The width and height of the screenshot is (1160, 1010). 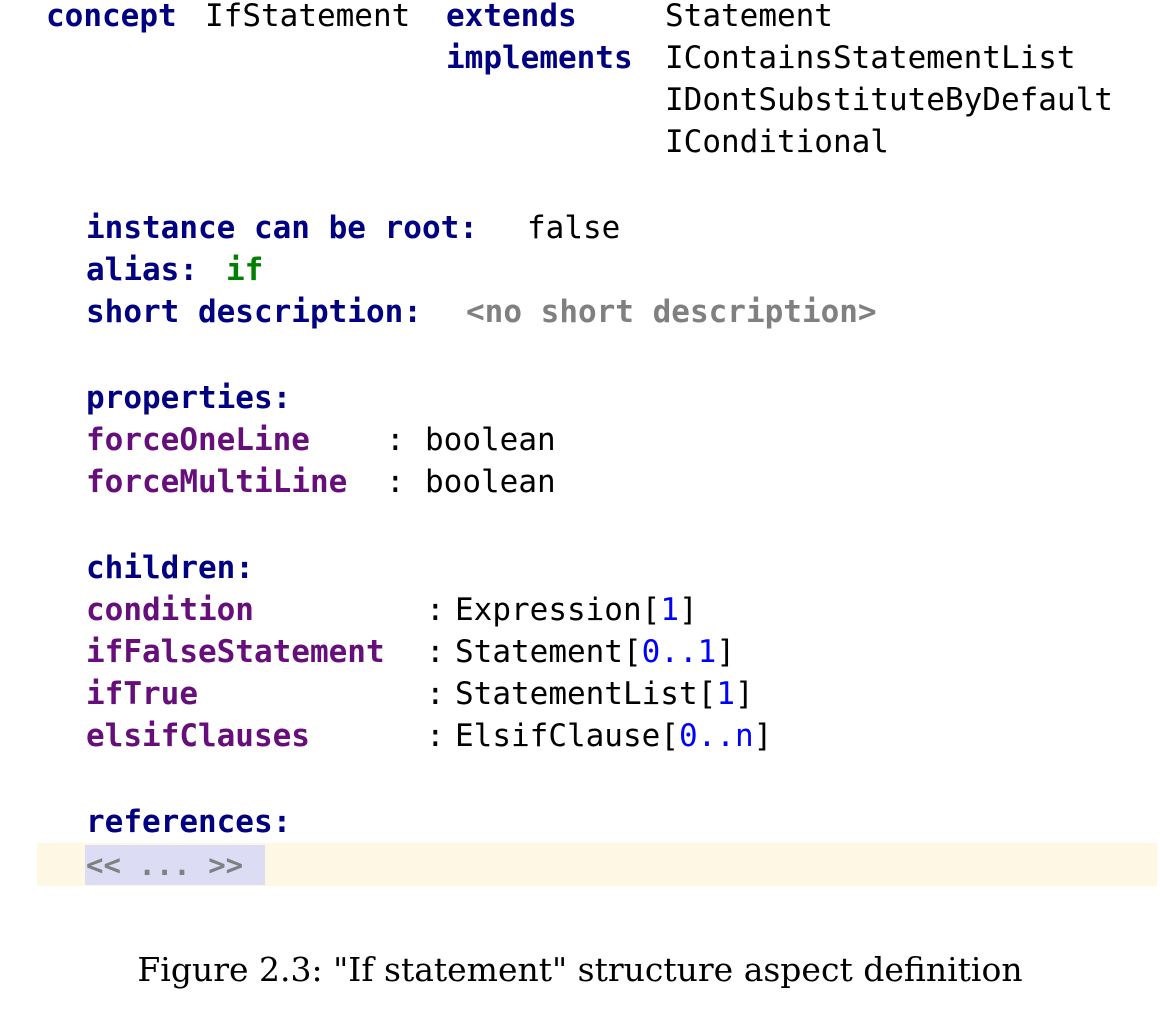 I want to click on properties-label: properties:, so click(x=189, y=398).